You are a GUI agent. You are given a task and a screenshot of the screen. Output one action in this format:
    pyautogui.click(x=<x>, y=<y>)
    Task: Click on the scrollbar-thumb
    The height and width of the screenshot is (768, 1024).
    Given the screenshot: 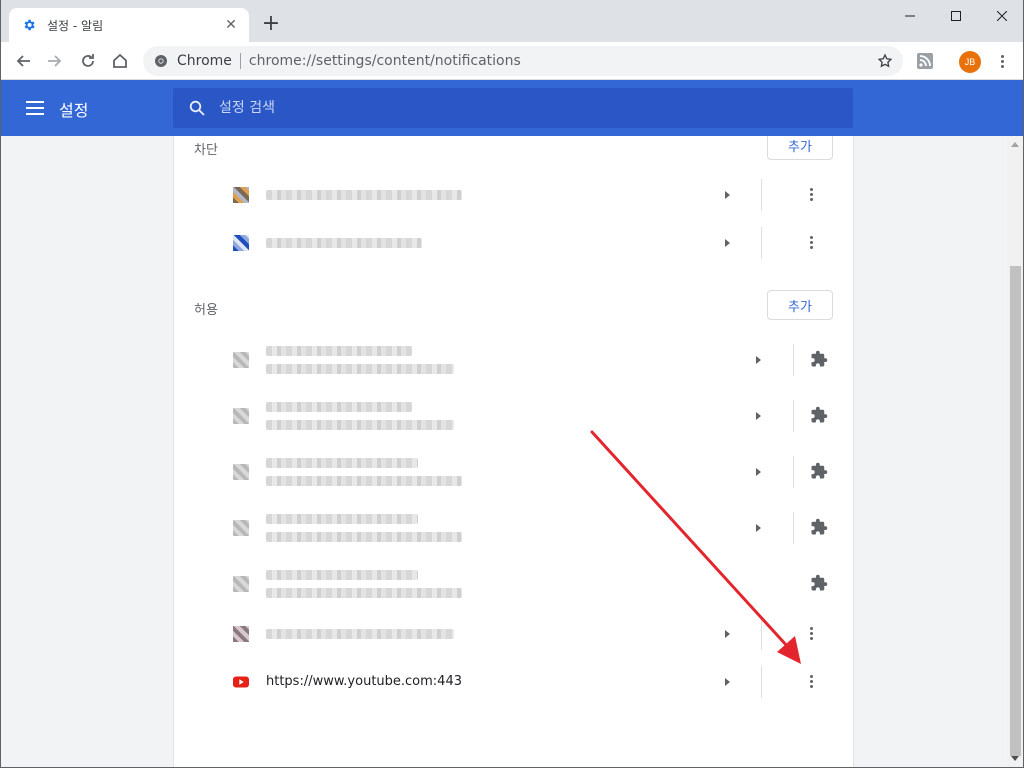 What is the action you would take?
    pyautogui.click(x=1015, y=511)
    